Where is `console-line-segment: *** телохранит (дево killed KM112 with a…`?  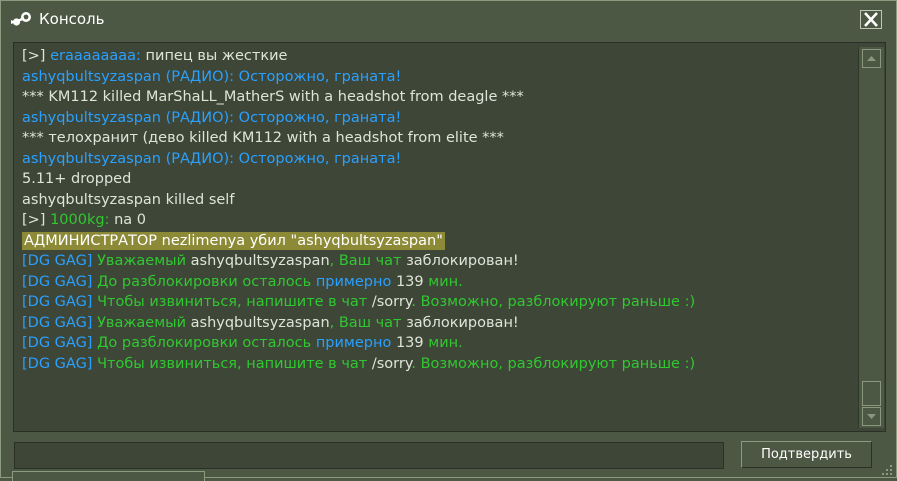 console-line-segment: *** телохранит (дево killed KM112 with a… is located at coordinates (263, 138).